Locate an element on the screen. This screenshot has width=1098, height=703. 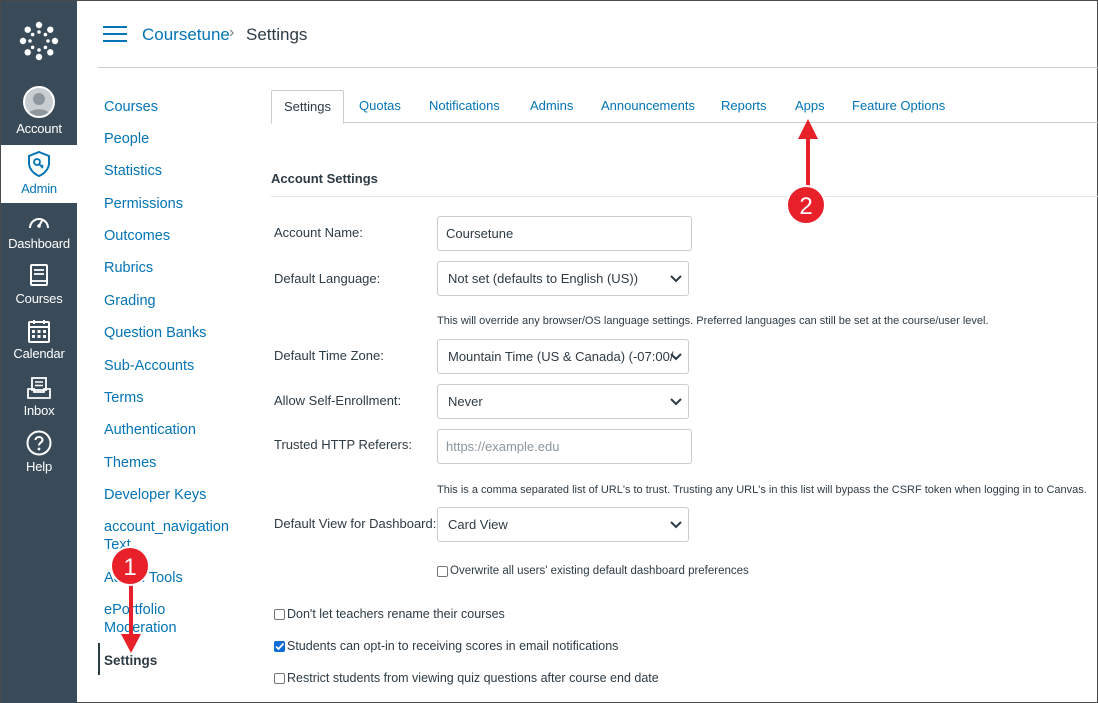
default-language-select: Not set (defaults to English (US)) is located at coordinates (563, 278).